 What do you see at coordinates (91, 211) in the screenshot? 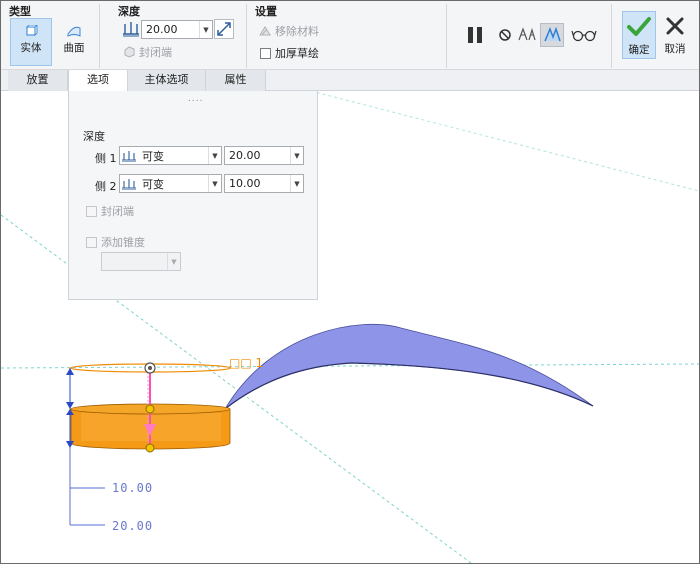
I see `capped-ends-checkbox` at bounding box center [91, 211].